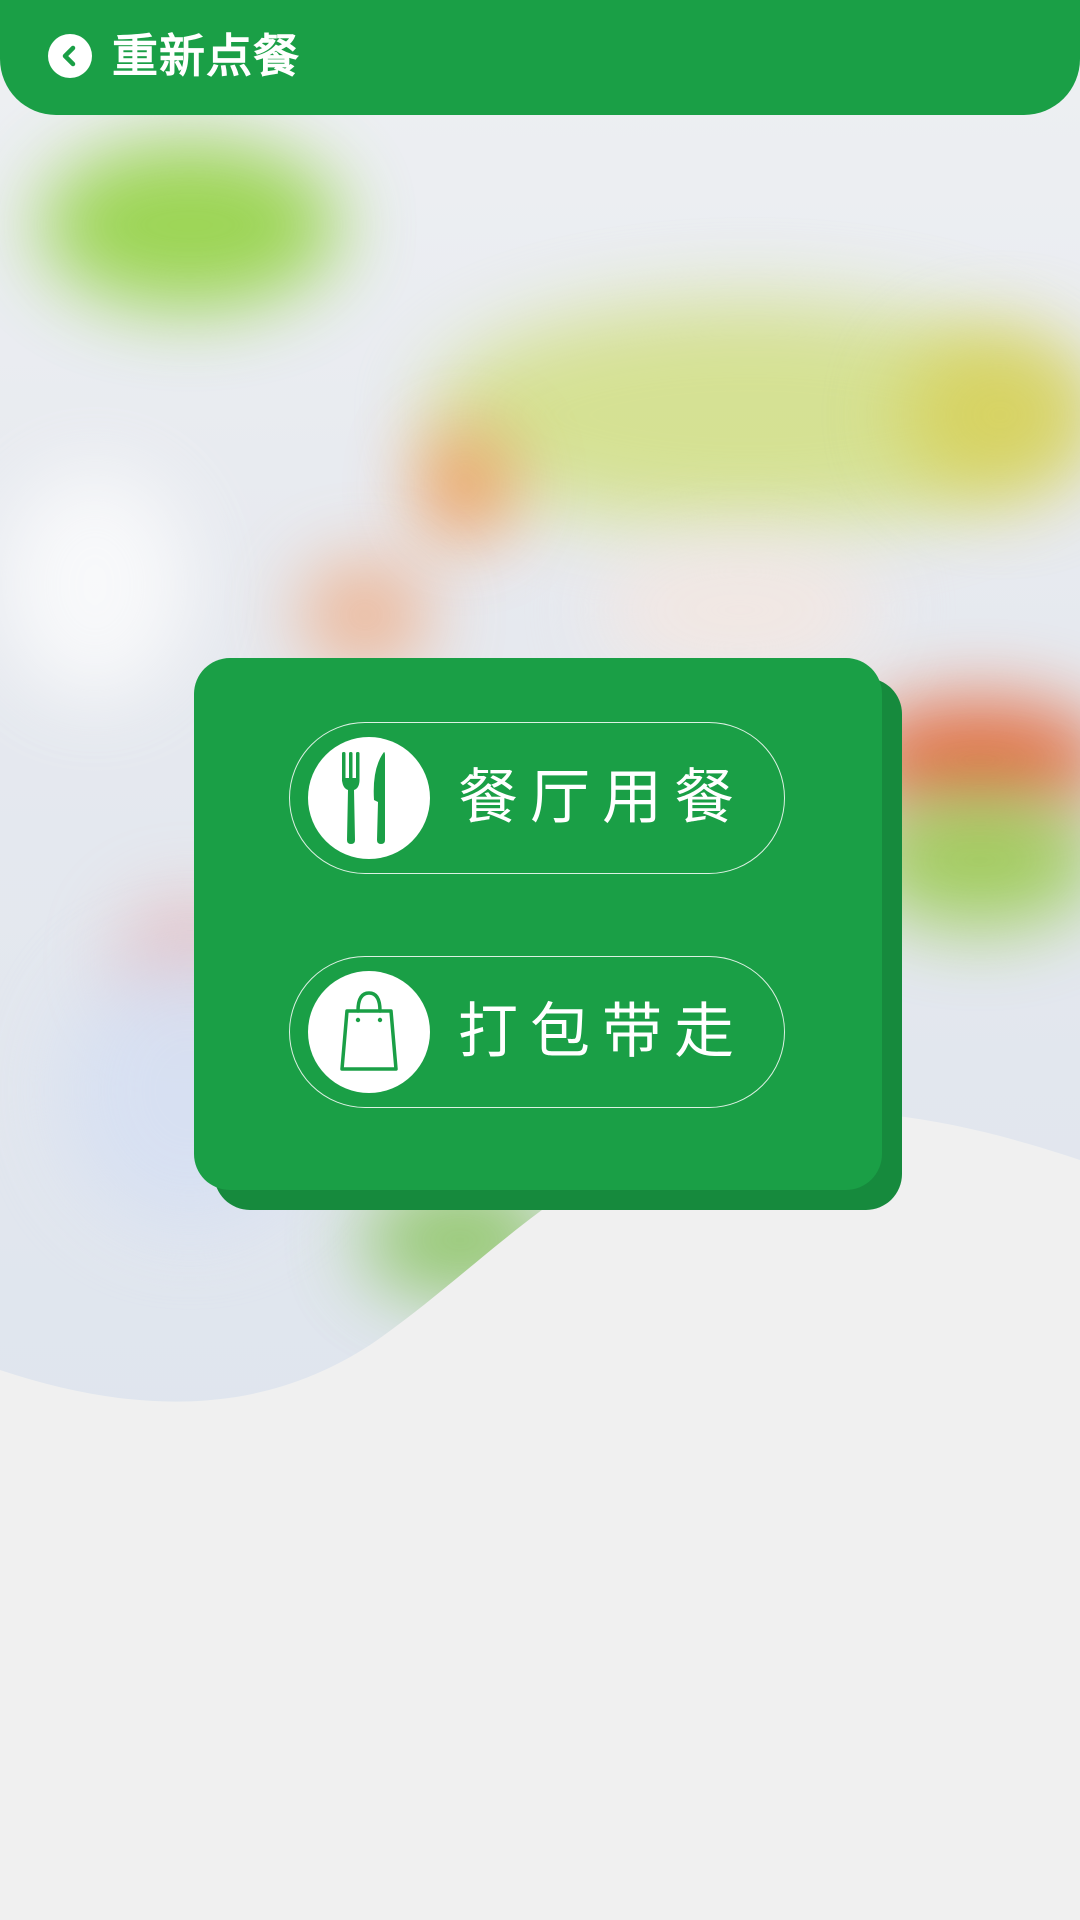 The width and height of the screenshot is (1080, 1920). I want to click on dine-in-icon-circle, so click(369, 798).